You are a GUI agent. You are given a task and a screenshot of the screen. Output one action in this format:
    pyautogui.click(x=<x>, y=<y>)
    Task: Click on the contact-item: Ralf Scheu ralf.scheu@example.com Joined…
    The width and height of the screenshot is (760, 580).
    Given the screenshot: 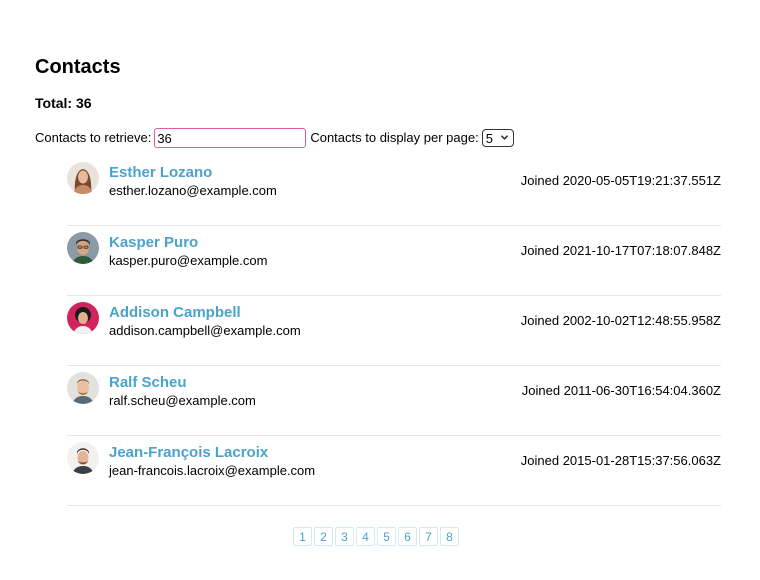 What is the action you would take?
    pyautogui.click(x=394, y=401)
    